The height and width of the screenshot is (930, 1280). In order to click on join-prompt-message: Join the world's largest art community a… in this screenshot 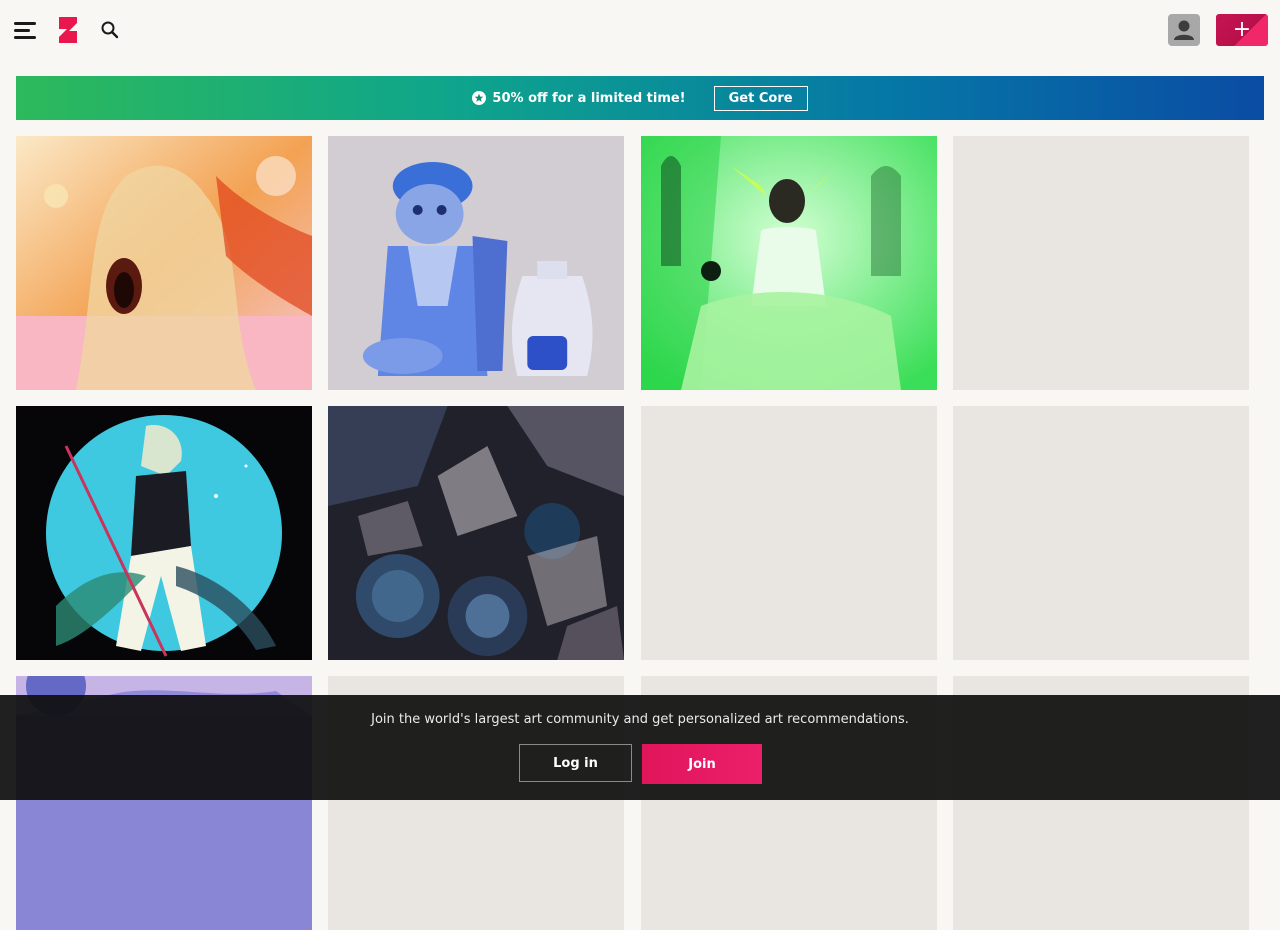, I will do `click(640, 719)`.